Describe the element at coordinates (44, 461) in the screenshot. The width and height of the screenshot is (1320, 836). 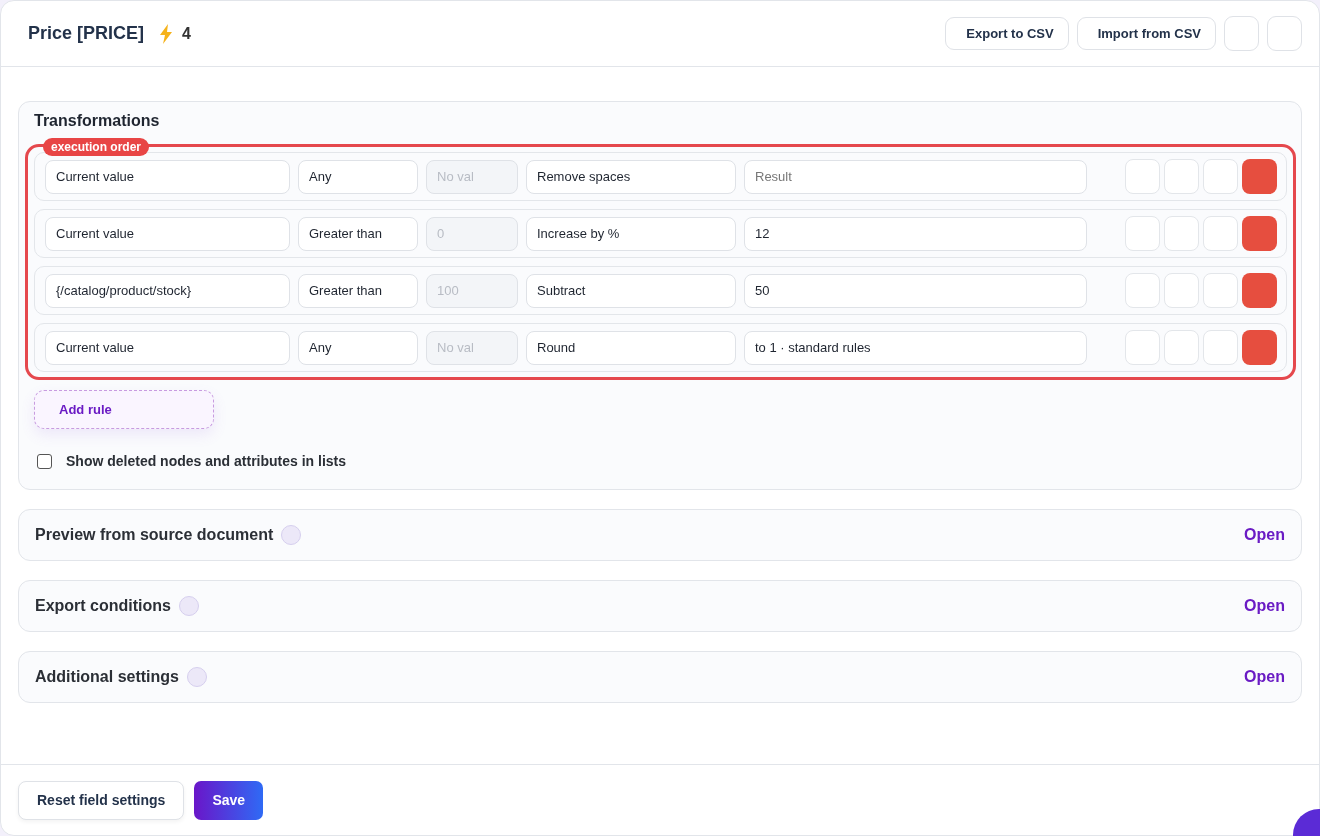
I see `checkbox` at that location.